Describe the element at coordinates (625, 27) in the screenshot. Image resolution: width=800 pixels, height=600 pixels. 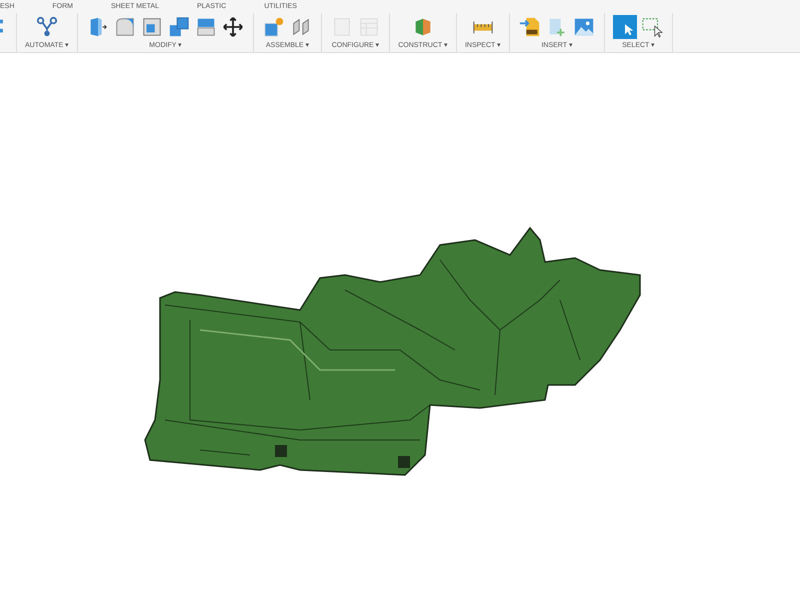
I see `pointer-icon` at that location.